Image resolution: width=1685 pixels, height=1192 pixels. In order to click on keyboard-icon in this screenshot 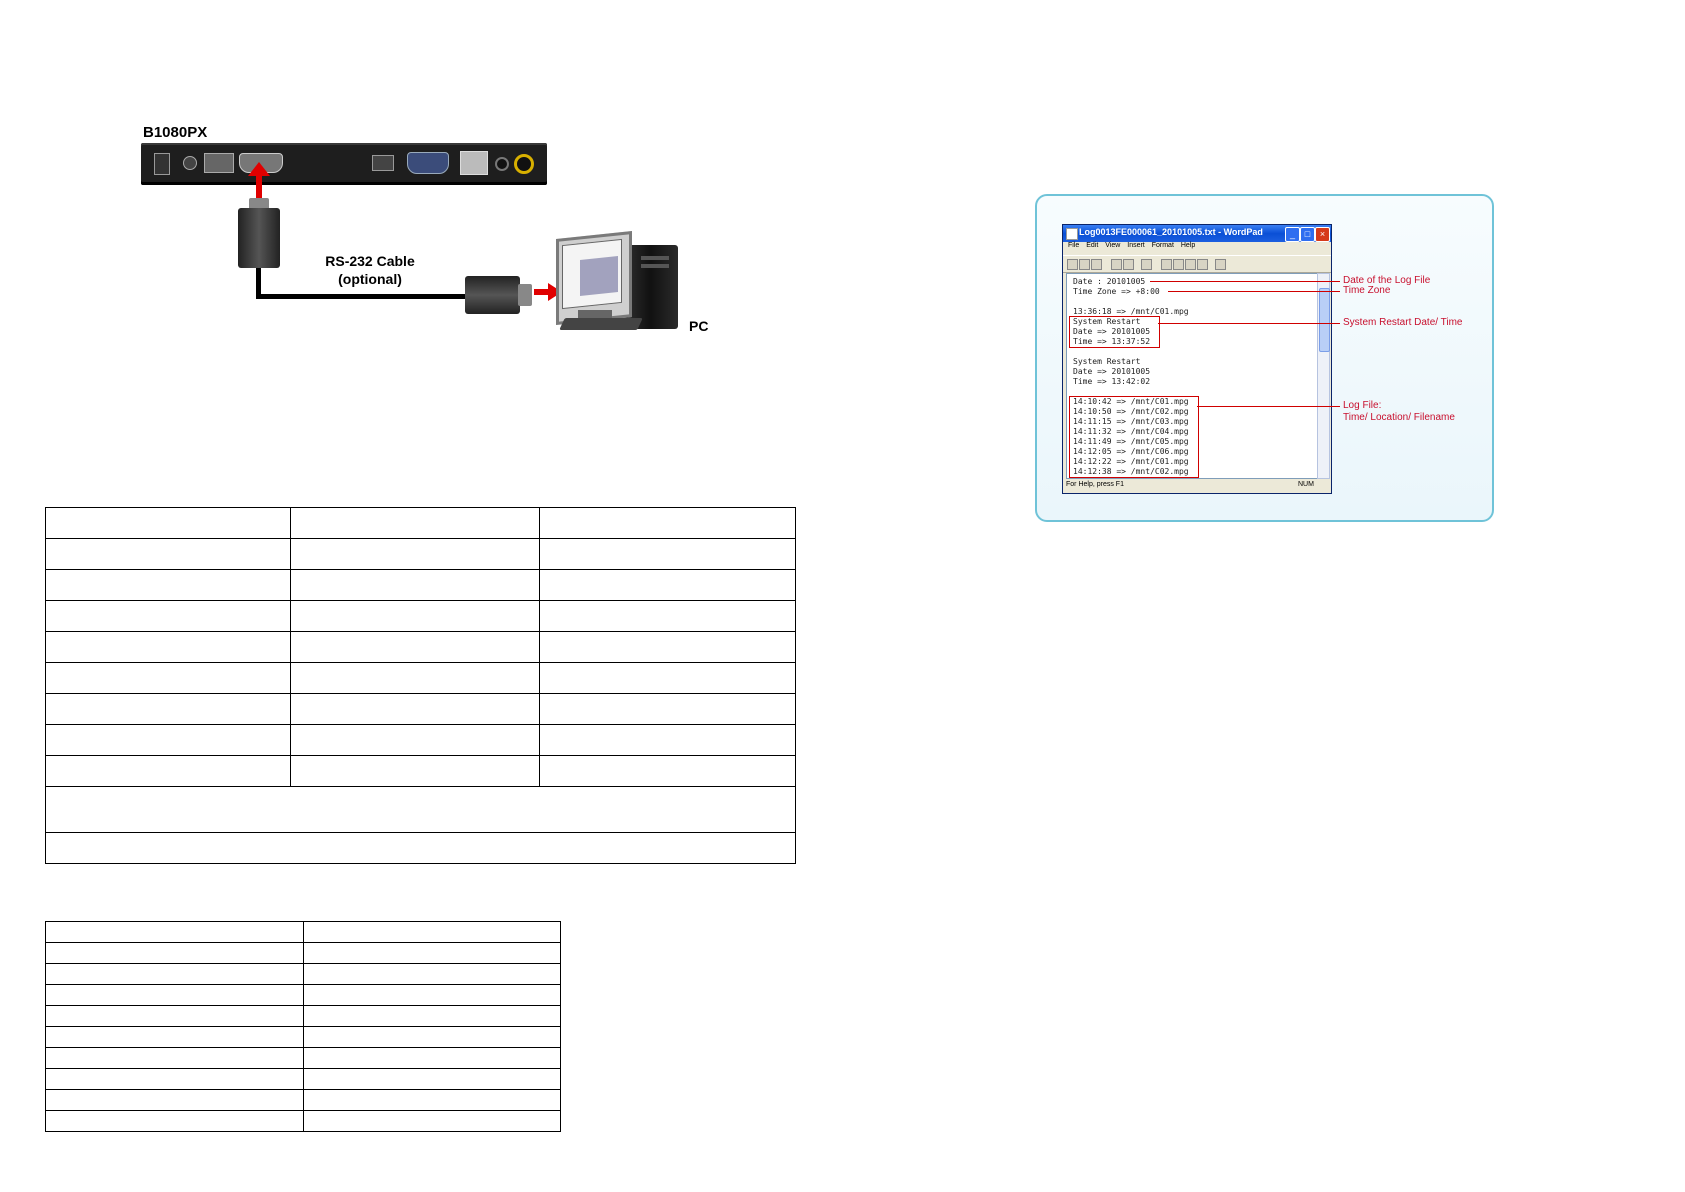, I will do `click(601, 324)`.